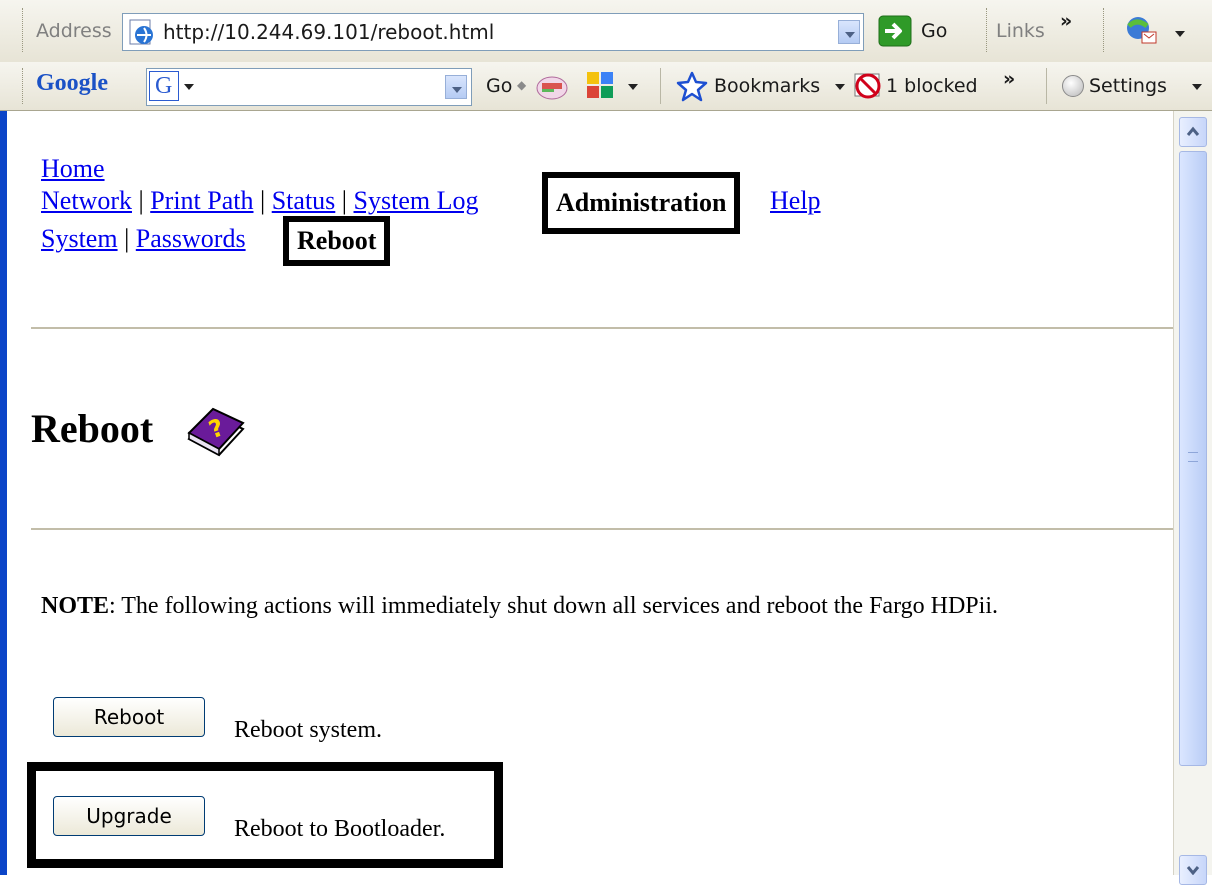 Image resolution: width=1212 pixels, height=885 pixels. What do you see at coordinates (75, 606) in the screenshot?
I see `note-label: NOTE` at bounding box center [75, 606].